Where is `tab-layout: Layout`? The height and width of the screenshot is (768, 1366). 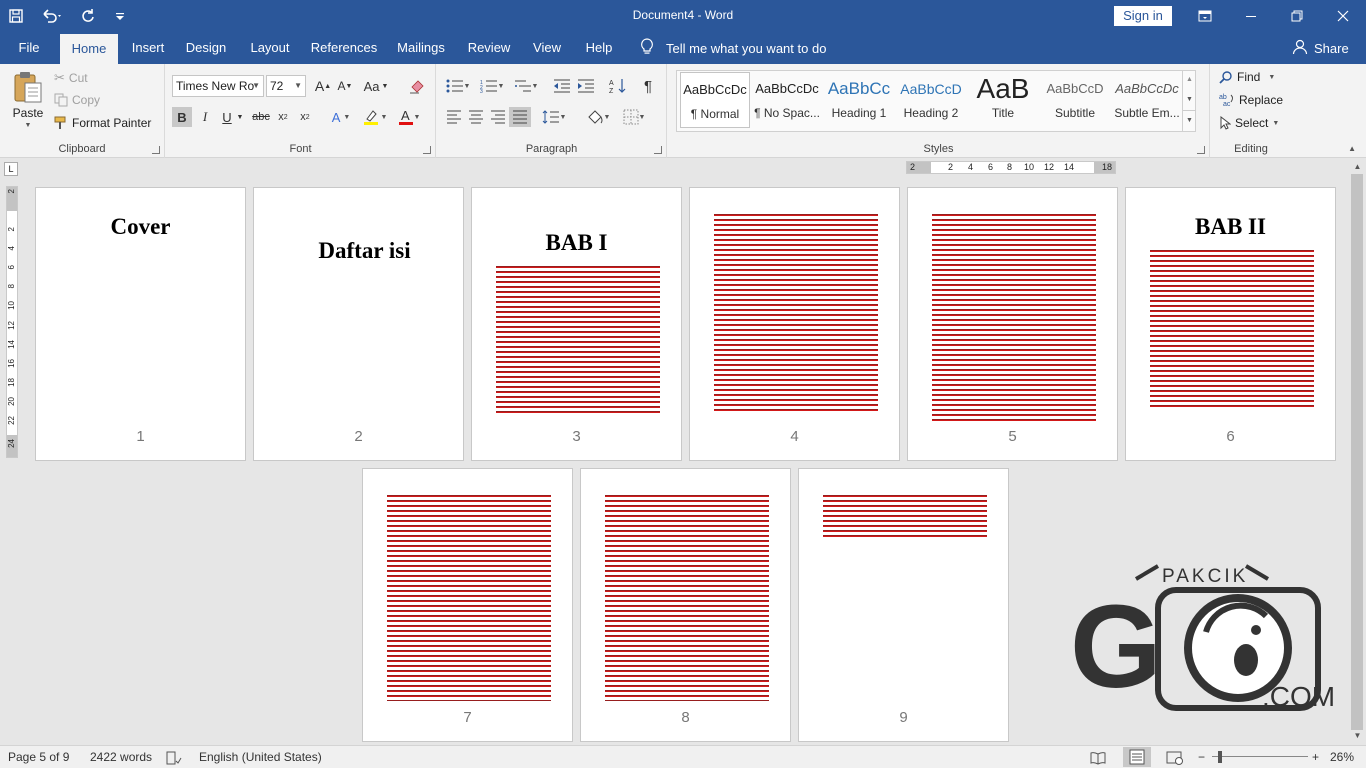
tab-layout: Layout is located at coordinates (270, 48).